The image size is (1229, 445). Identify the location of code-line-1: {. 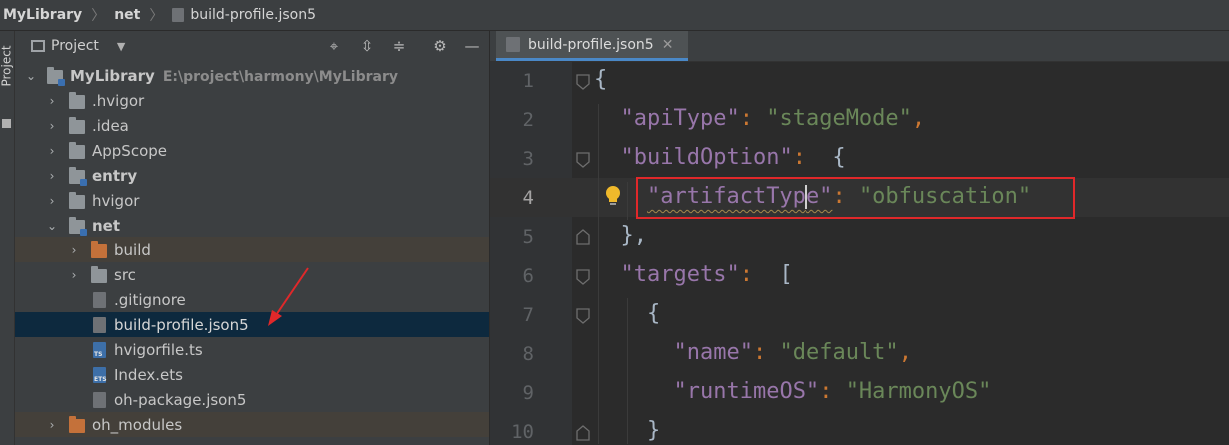
(601, 79).